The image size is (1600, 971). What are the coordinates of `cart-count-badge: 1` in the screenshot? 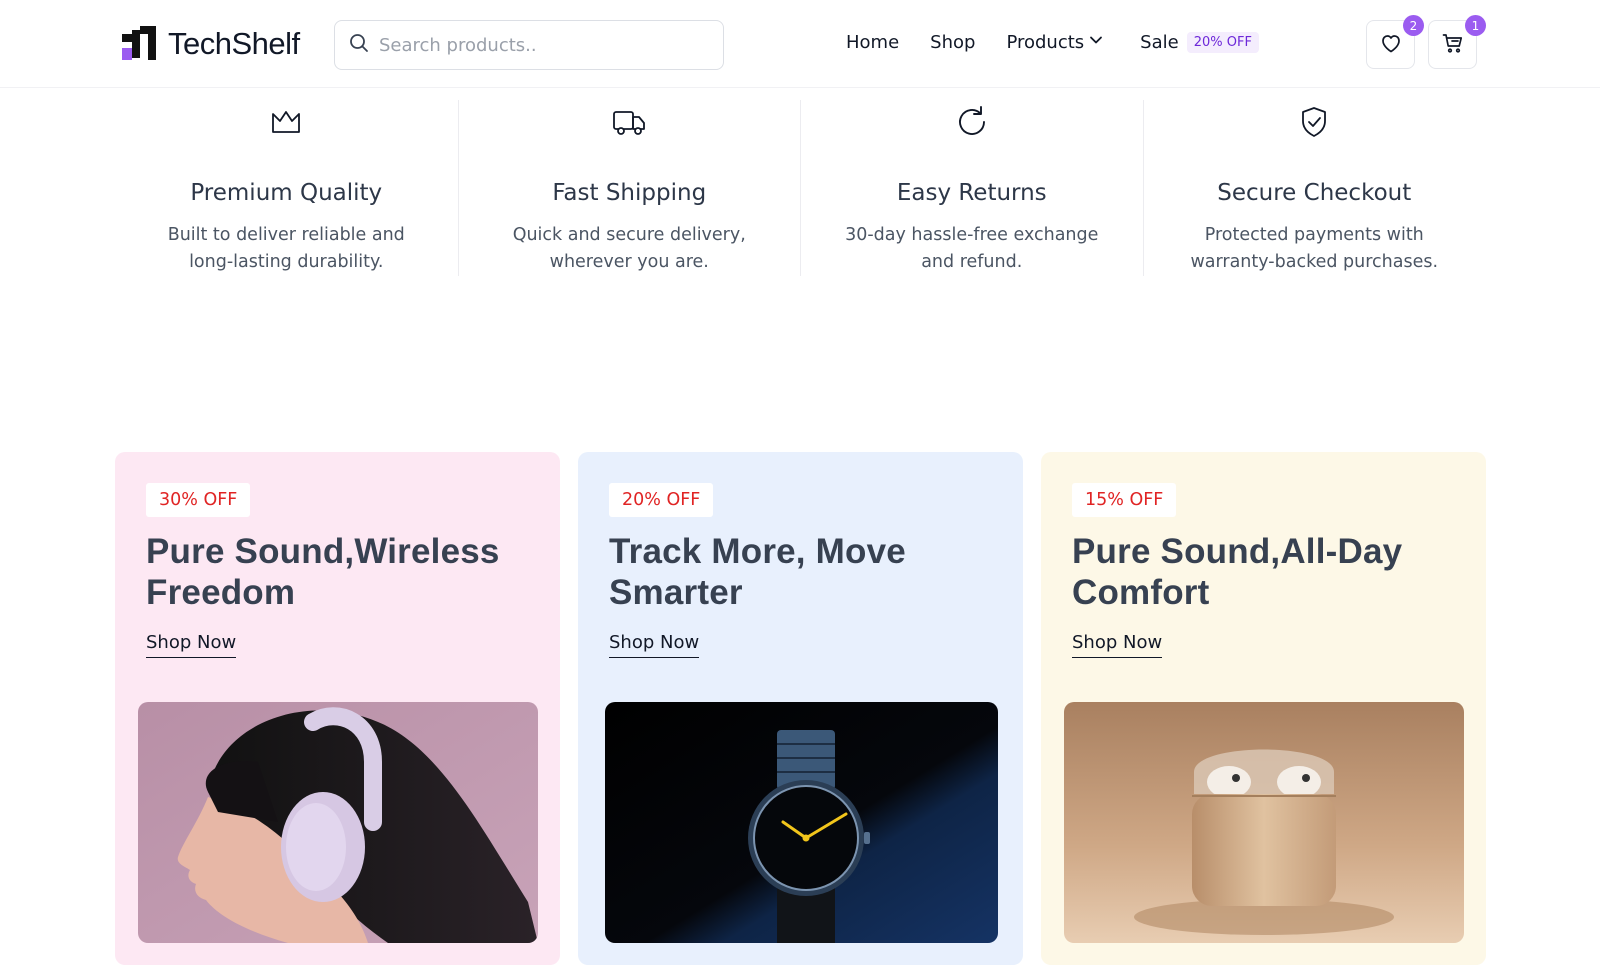 It's located at (1475, 25).